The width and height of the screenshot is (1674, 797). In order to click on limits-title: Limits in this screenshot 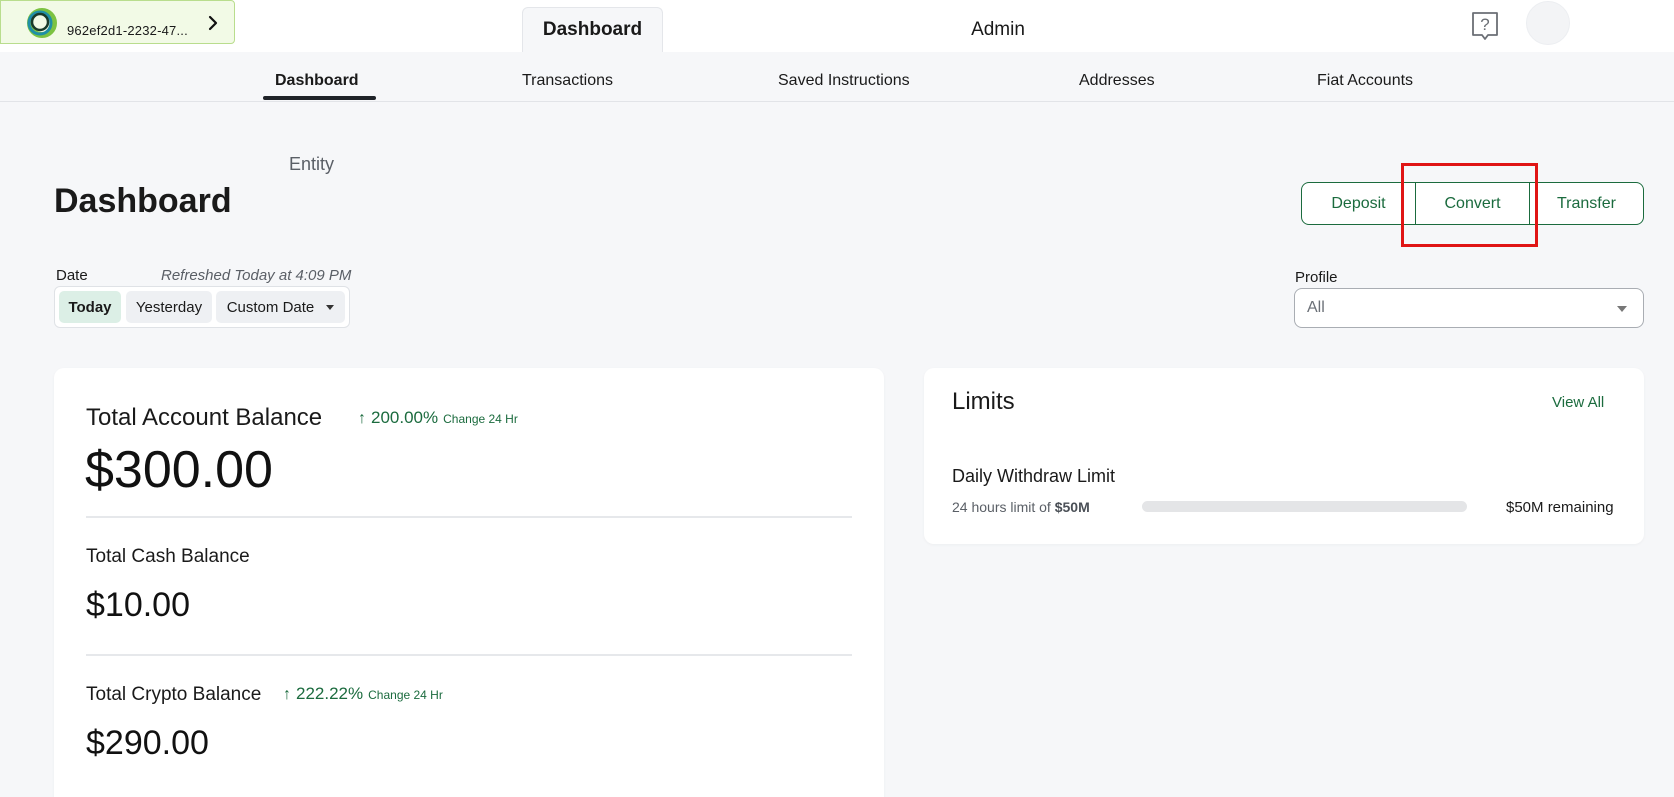, I will do `click(983, 401)`.